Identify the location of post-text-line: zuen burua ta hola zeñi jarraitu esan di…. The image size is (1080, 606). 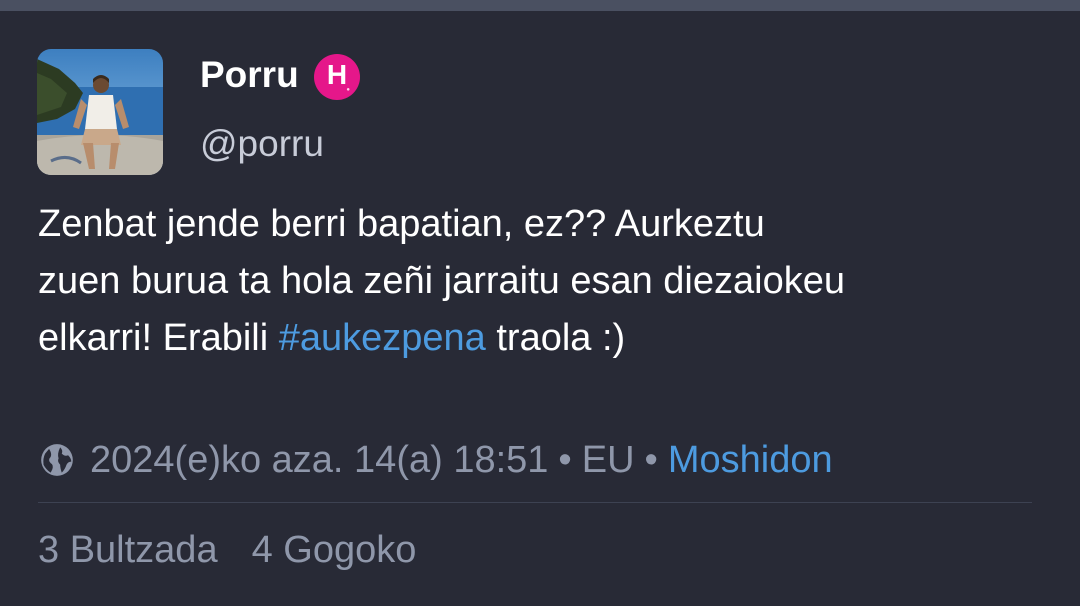
(441, 281).